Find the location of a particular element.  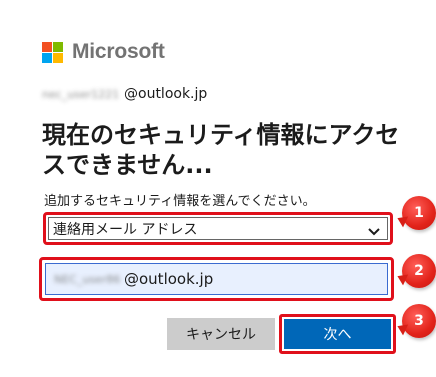

brand-name: Microsoft is located at coordinates (118, 51).